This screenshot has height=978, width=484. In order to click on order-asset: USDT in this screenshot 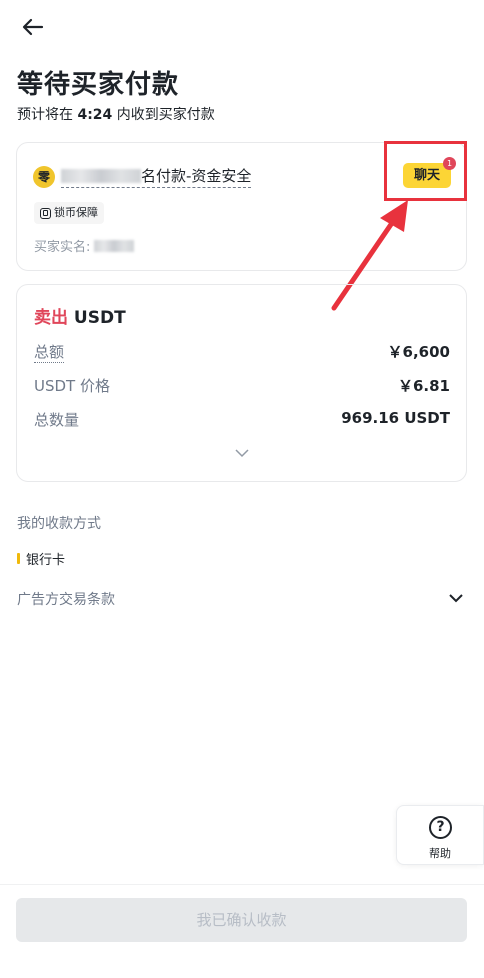, I will do `click(99, 318)`.